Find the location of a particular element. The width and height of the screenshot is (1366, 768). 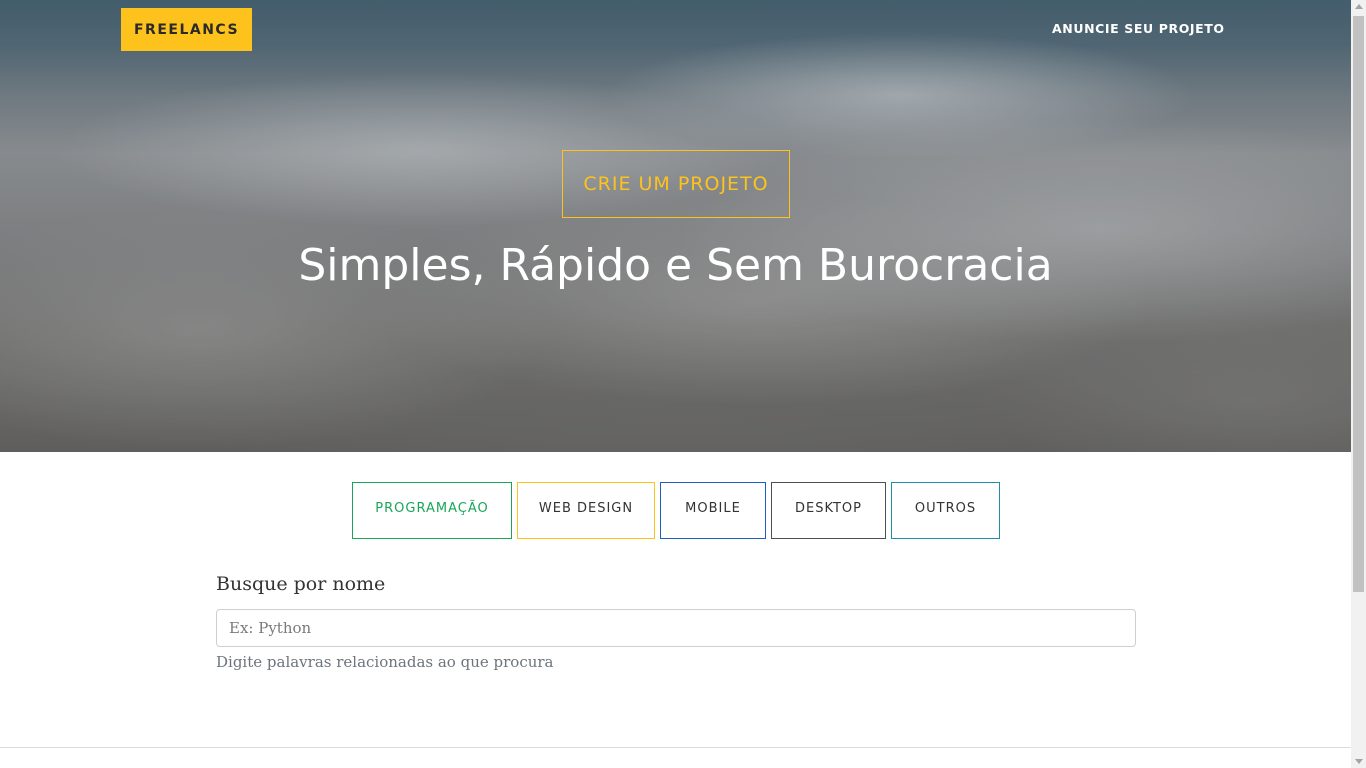

nav-link-post-project: ANUNCIE SEU PROJETO is located at coordinates (1138, 30).